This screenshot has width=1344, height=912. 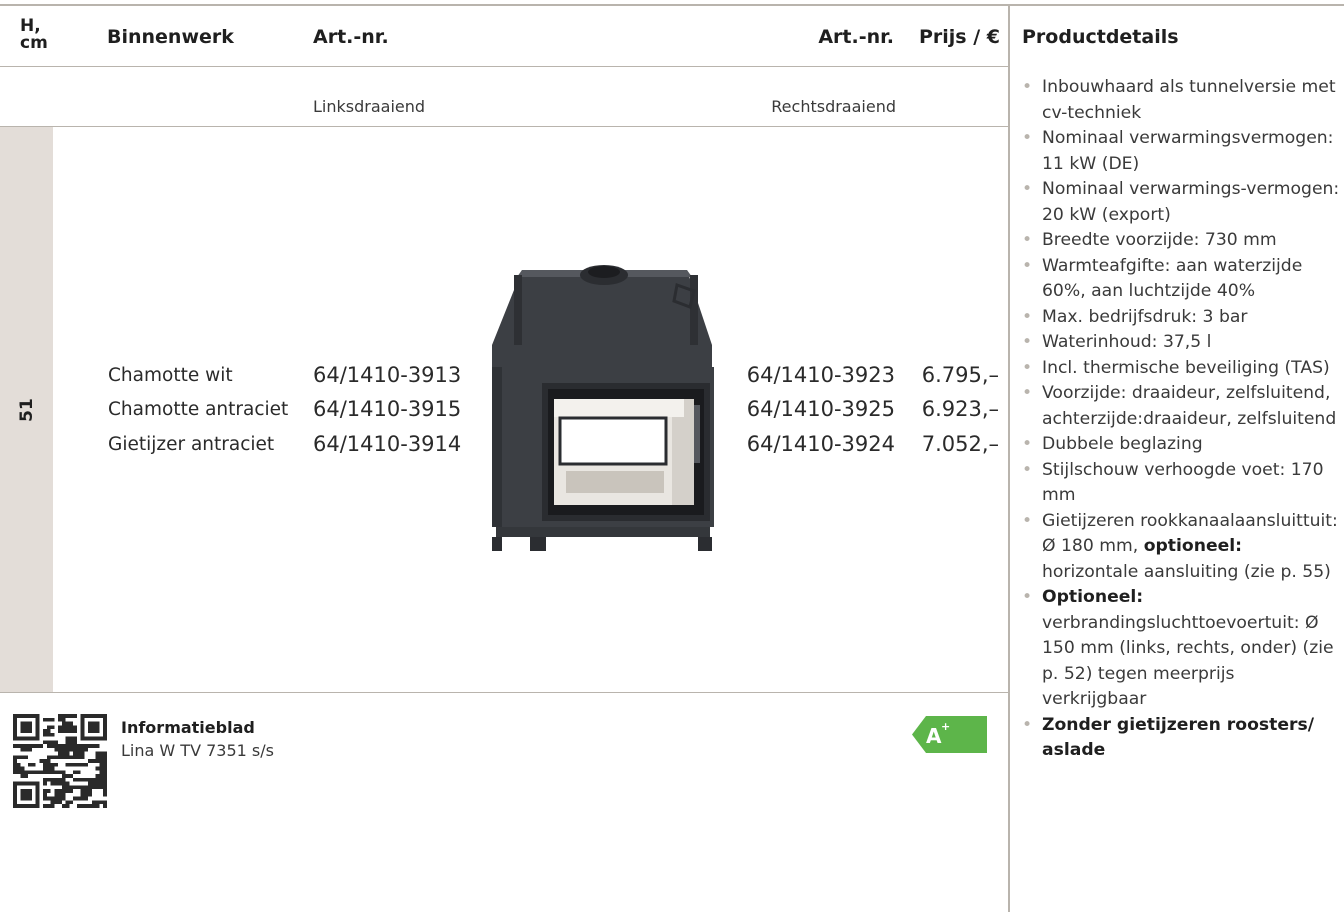 What do you see at coordinates (351, 37) in the screenshot?
I see `artnr-left-header: Art.-nr.` at bounding box center [351, 37].